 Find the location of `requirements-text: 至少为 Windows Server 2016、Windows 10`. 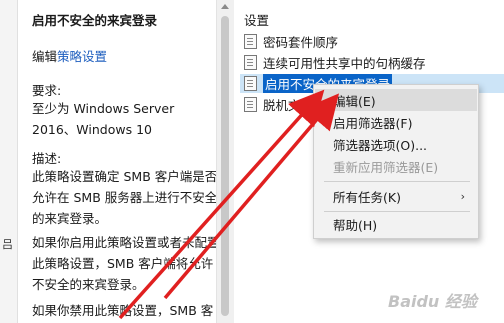

requirements-text: 至少为 Windows Server 2016、Windows 10 is located at coordinates (103, 119).